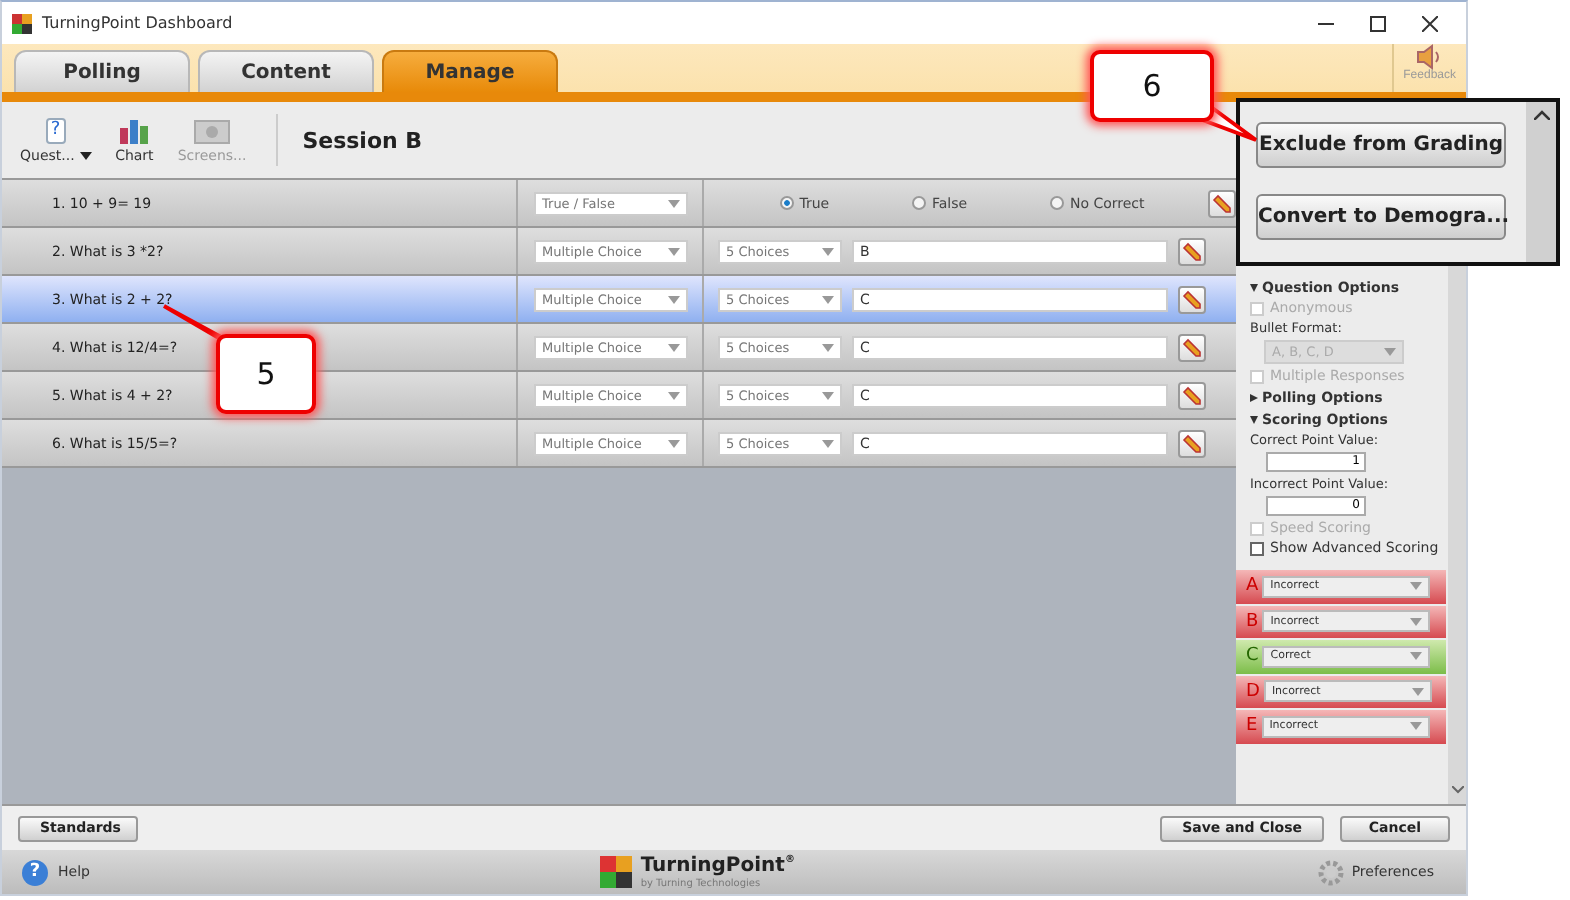 The image size is (1570, 900). Describe the element at coordinates (1541, 115) in the screenshot. I see `scroll-up-icon` at that location.